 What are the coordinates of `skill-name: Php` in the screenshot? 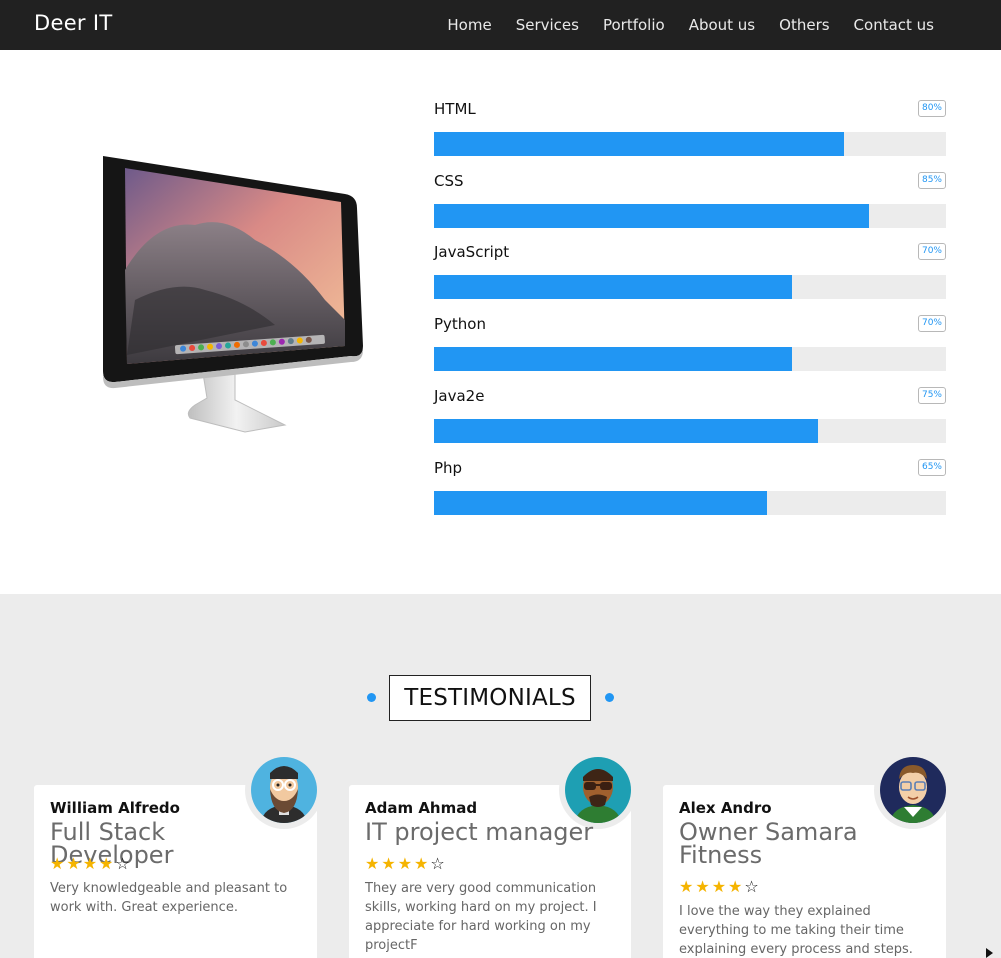 It's located at (448, 468).